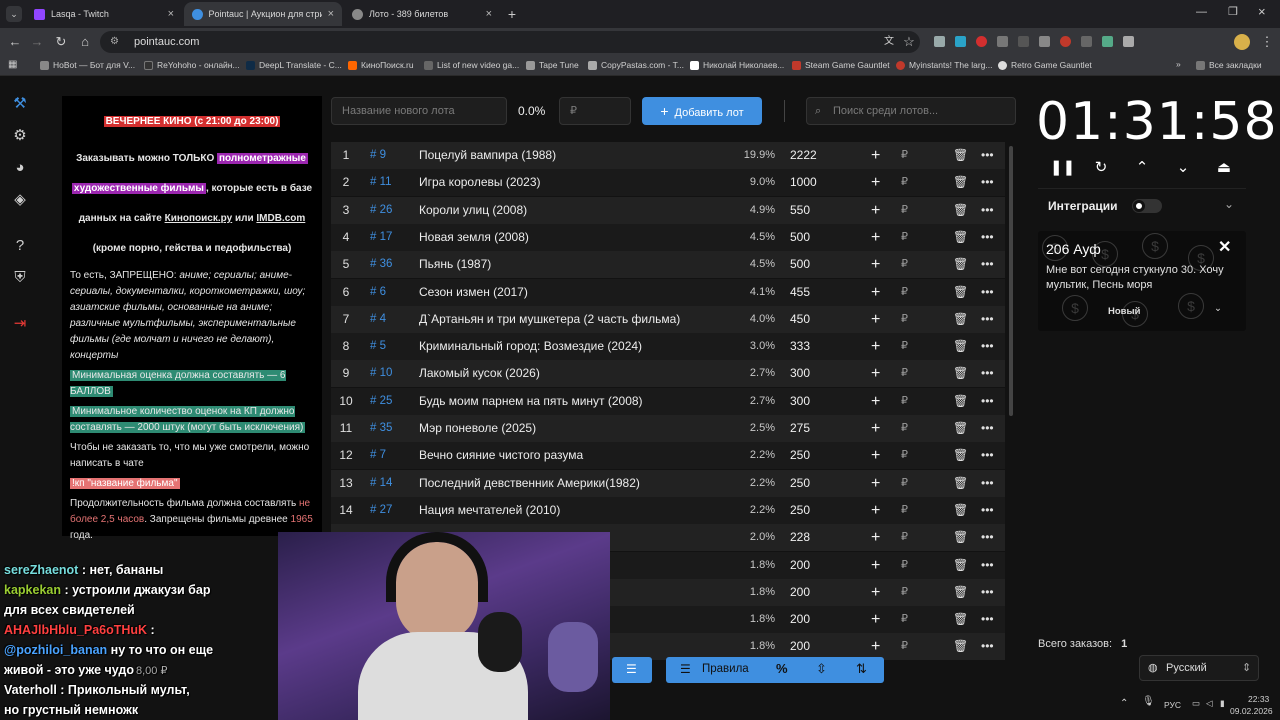 The image size is (1280, 720). Describe the element at coordinates (530, 346) in the screenshot. I see `lot-name: Криминальный город: Возмездие (2024)` at that location.